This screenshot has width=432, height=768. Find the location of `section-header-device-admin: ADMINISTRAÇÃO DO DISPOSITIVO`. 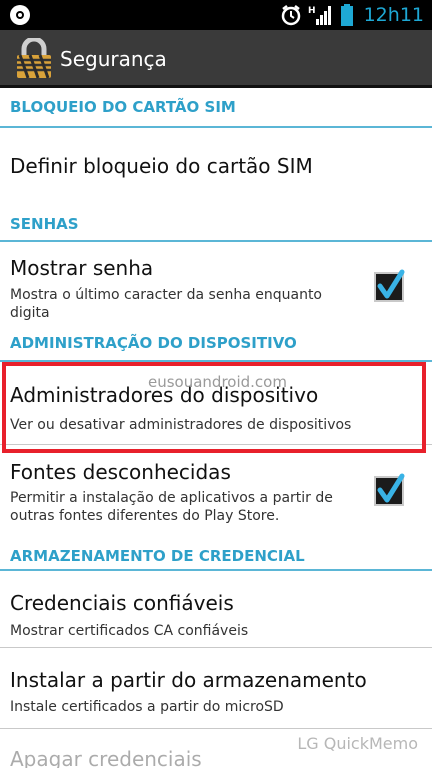

section-header-device-admin: ADMINISTRAÇÃO DO DISPOSITIVO is located at coordinates (216, 344).